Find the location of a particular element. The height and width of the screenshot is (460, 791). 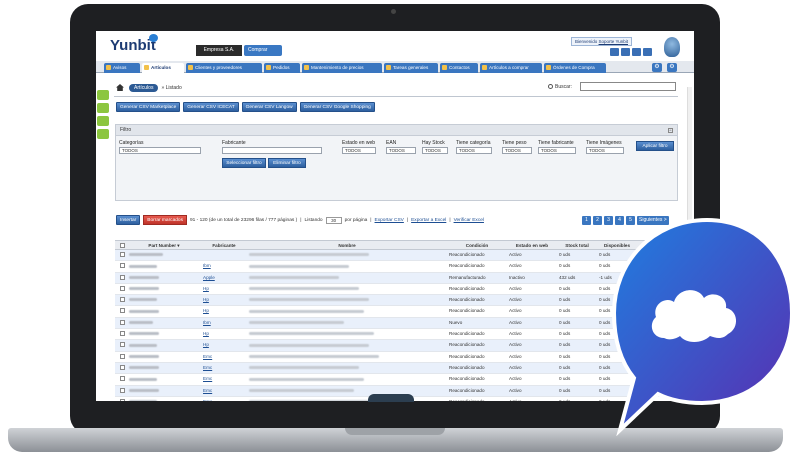

csv-google-button: Generar CSV Google Shopping is located at coordinates (337, 107).